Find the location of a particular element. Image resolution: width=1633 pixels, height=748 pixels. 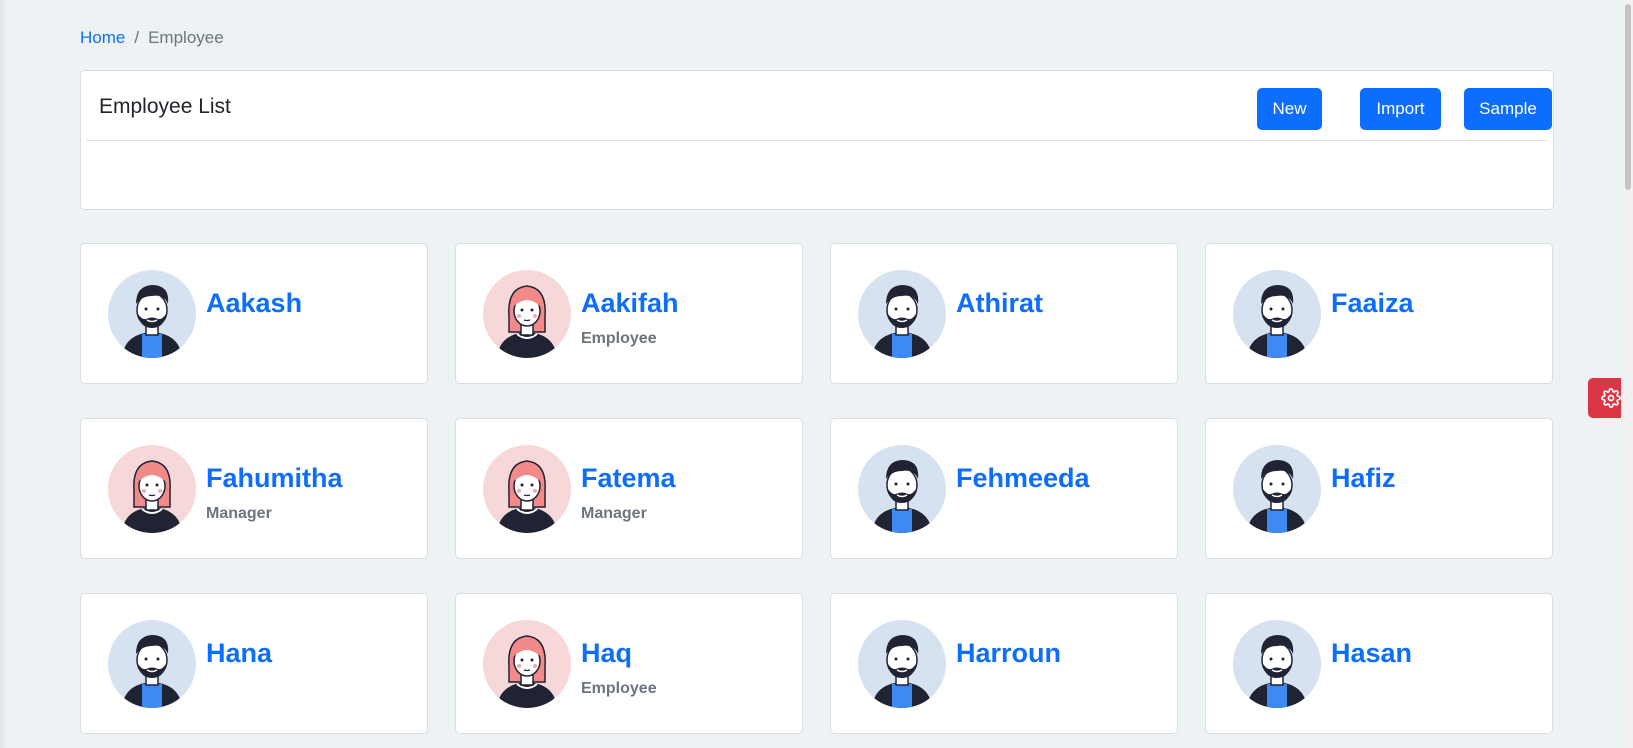

employee-card: Haq Employee is located at coordinates (629, 663).